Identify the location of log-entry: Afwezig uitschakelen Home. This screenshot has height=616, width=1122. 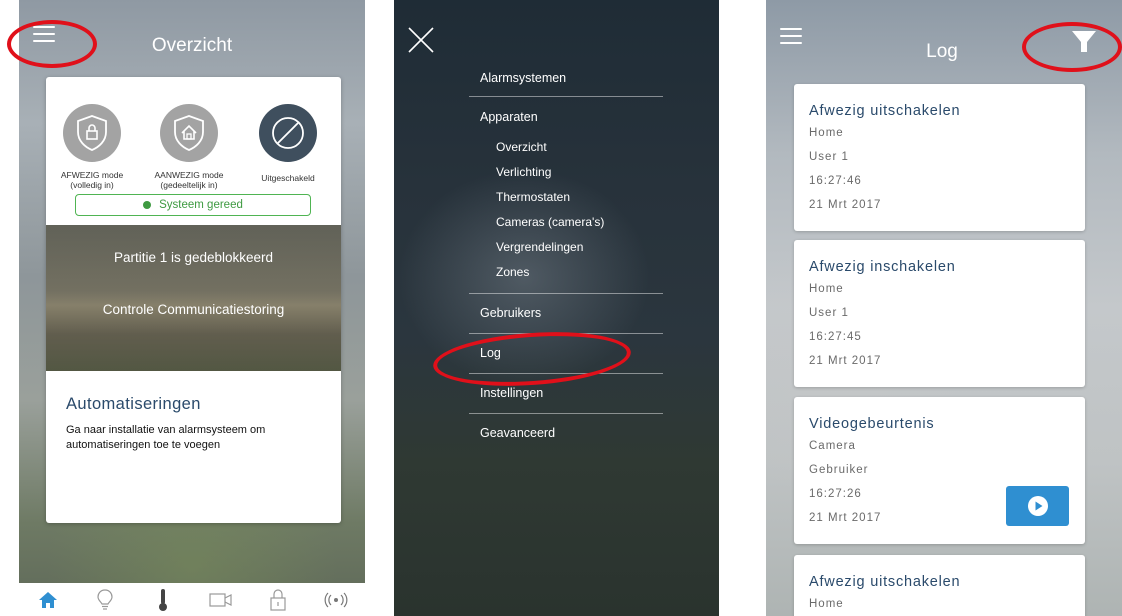
(939, 585).